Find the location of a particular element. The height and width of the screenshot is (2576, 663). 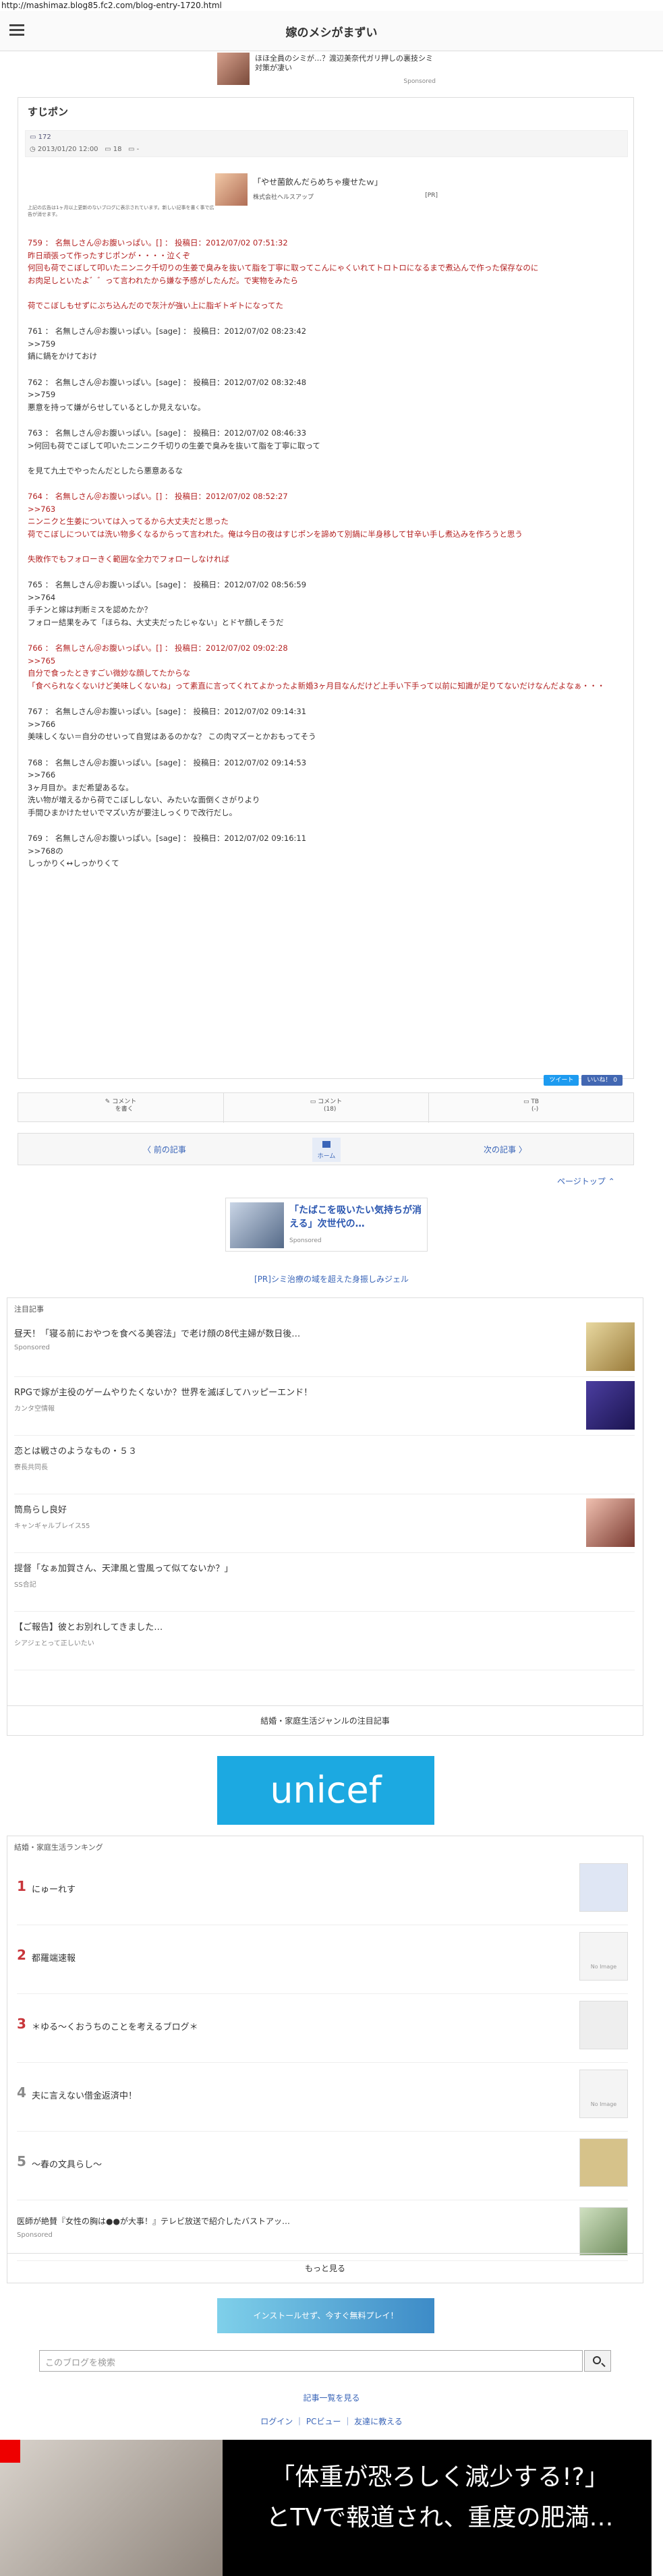

write-comment-button: ✎ コメント を書く is located at coordinates (121, 1108).